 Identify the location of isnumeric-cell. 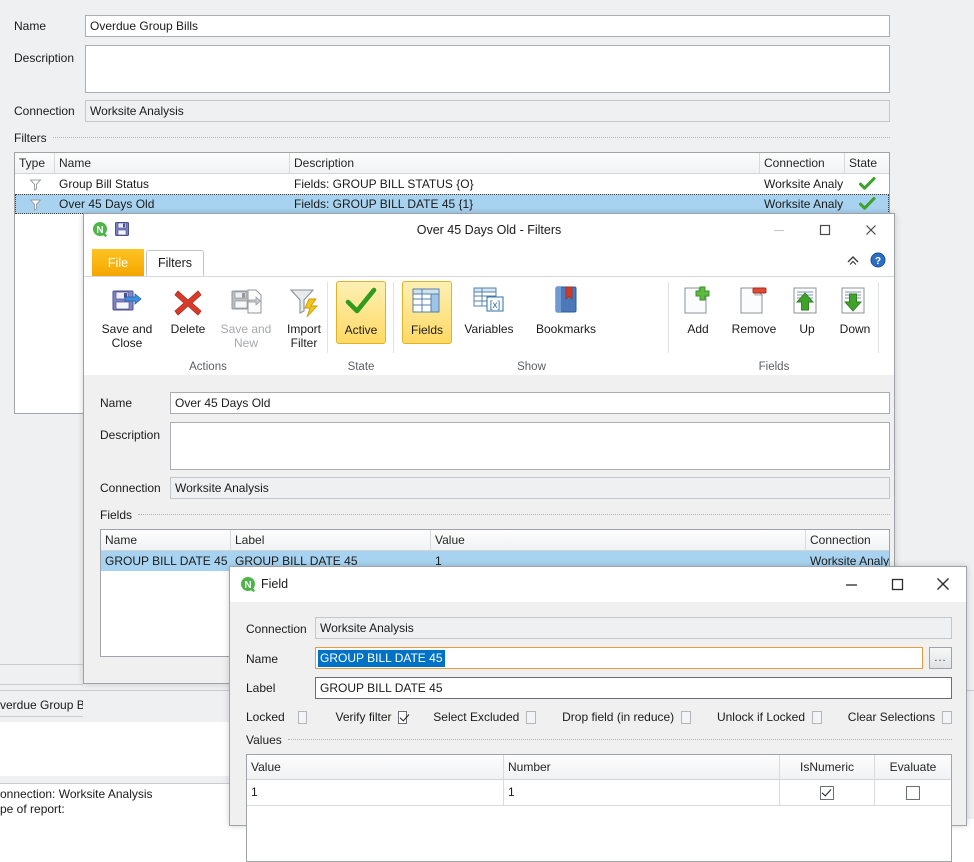
(827, 792).